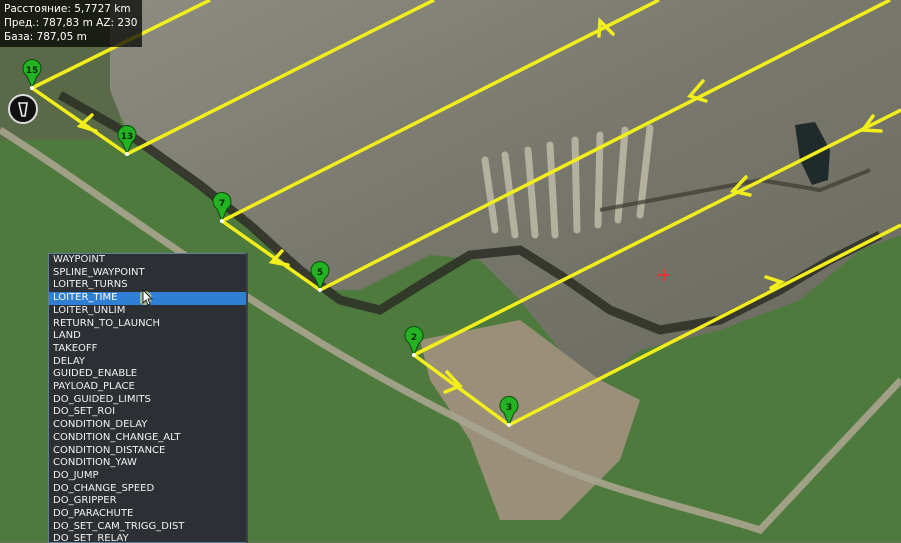 The height and width of the screenshot is (543, 901). I want to click on command-item-guided-enable: GUIDED_ENABLE, so click(147, 374).